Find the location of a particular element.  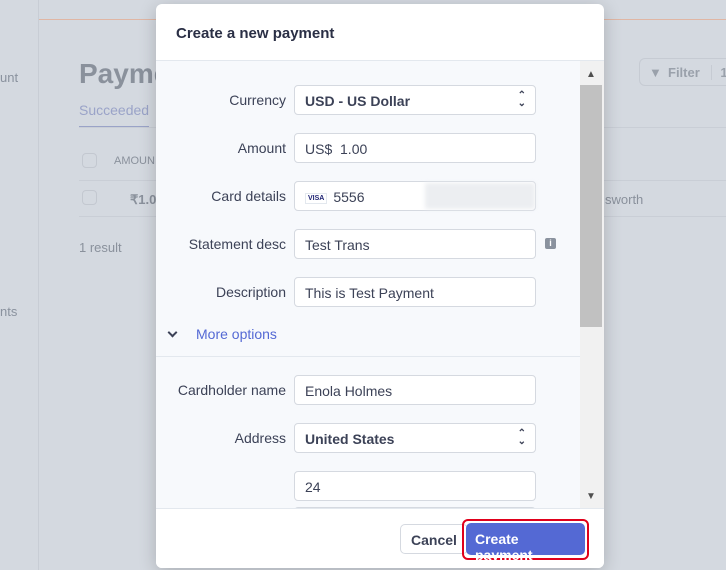

tab-succeeded: Succeeded is located at coordinates (114, 115).